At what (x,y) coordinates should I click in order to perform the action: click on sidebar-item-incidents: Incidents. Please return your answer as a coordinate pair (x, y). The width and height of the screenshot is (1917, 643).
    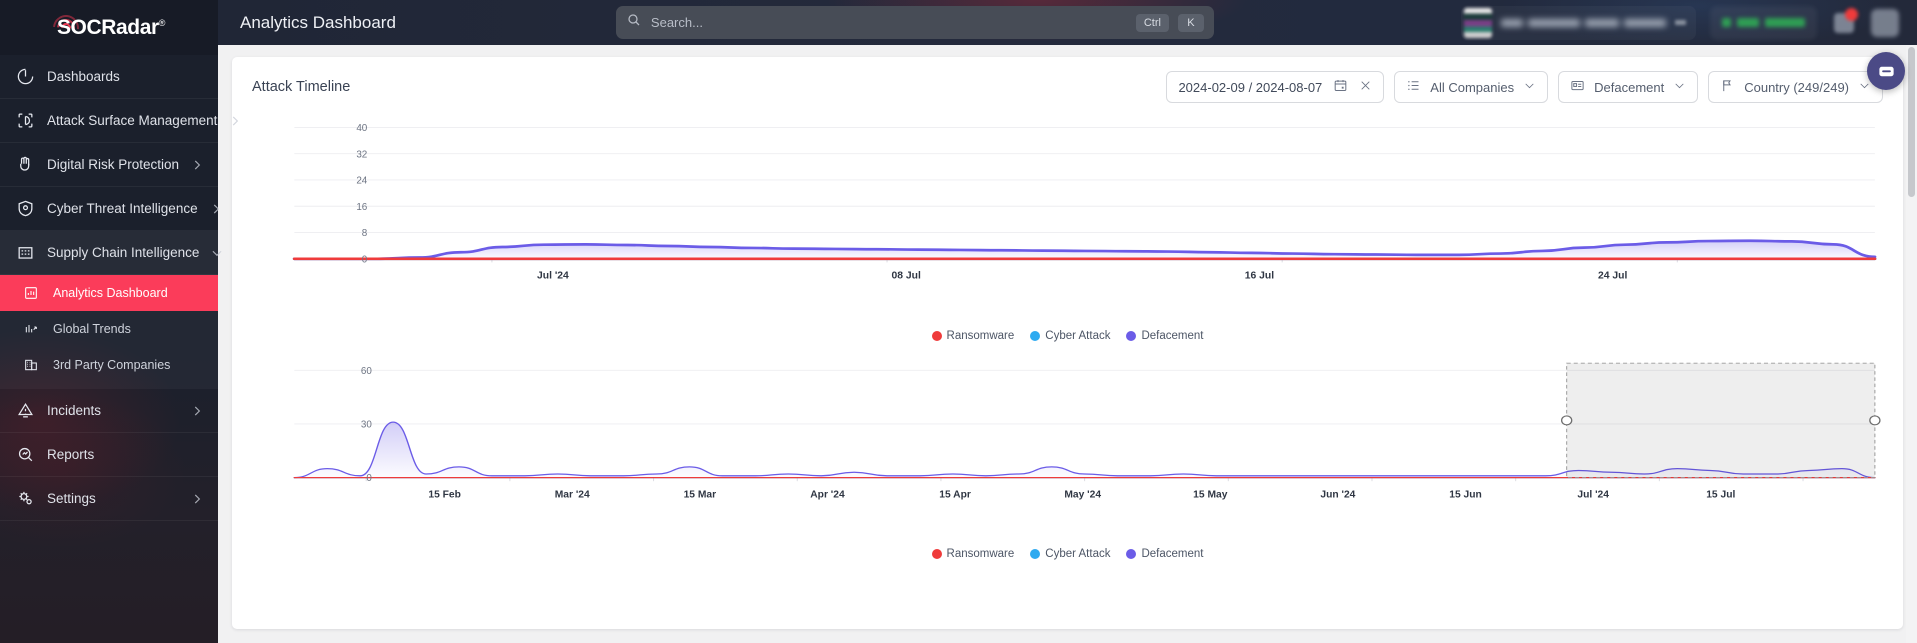
    Looking at the image, I should click on (109, 411).